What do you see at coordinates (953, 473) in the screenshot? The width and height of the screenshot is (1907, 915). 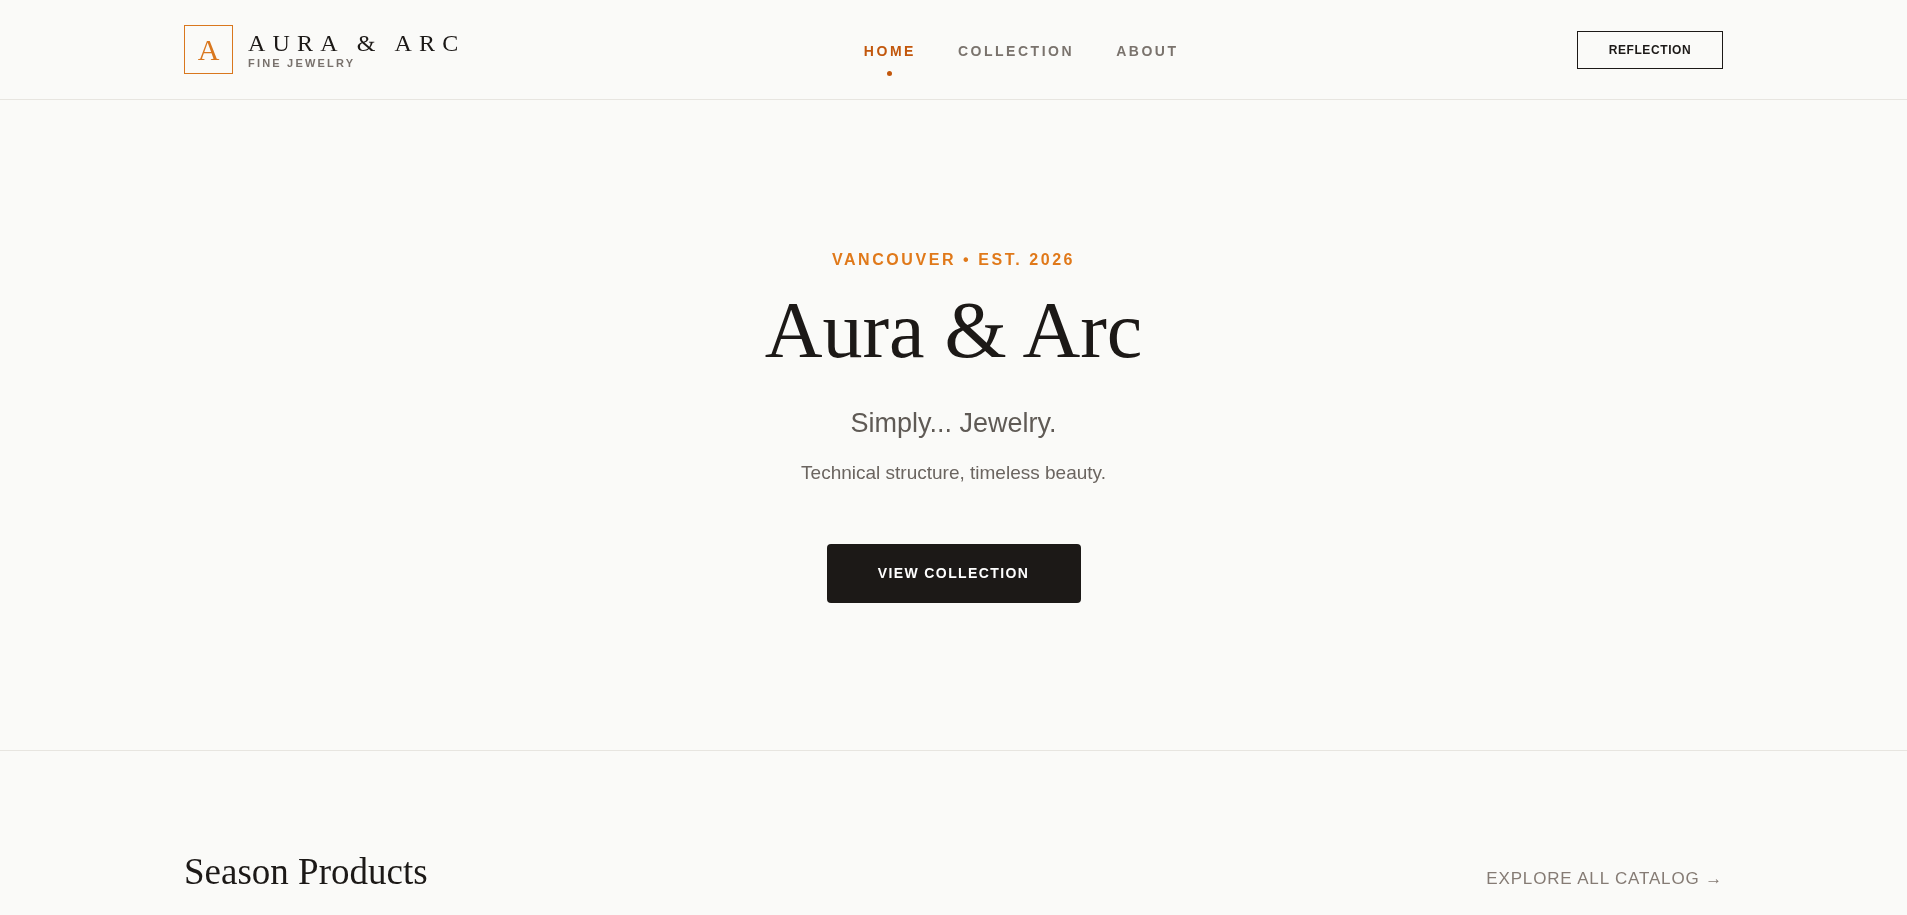 I see `hero-tagline: Technical structure, timeless beauty.` at bounding box center [953, 473].